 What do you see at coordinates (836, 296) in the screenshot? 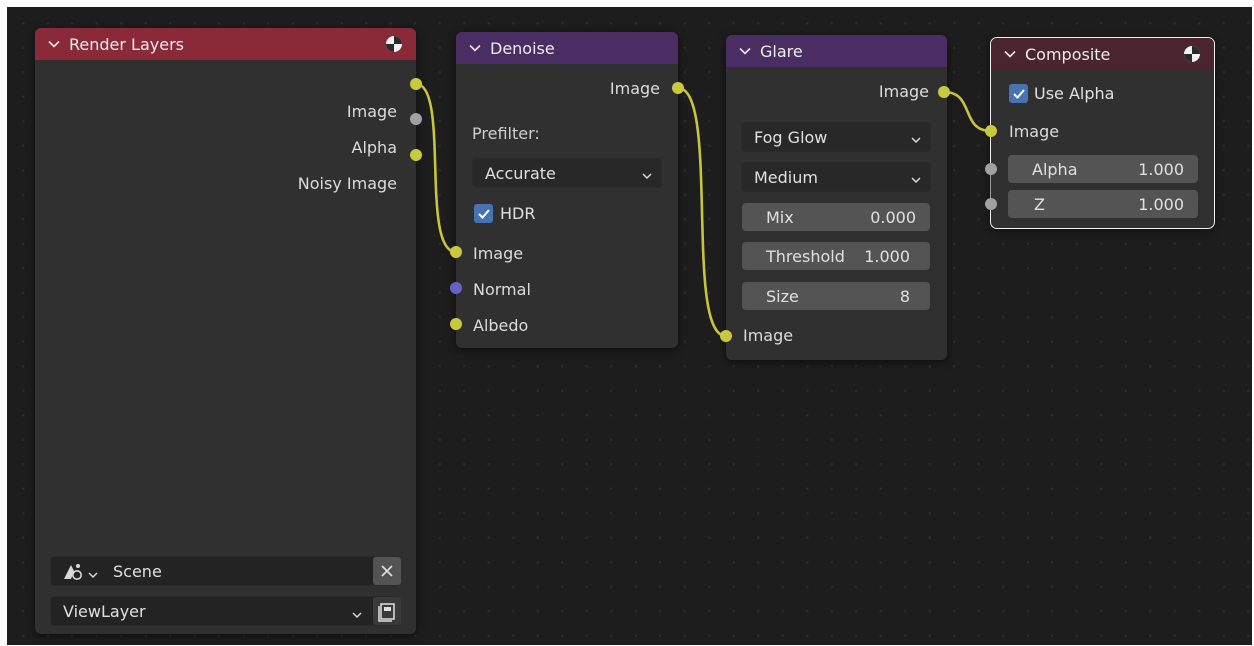
I see `size-field: Size 8` at bounding box center [836, 296].